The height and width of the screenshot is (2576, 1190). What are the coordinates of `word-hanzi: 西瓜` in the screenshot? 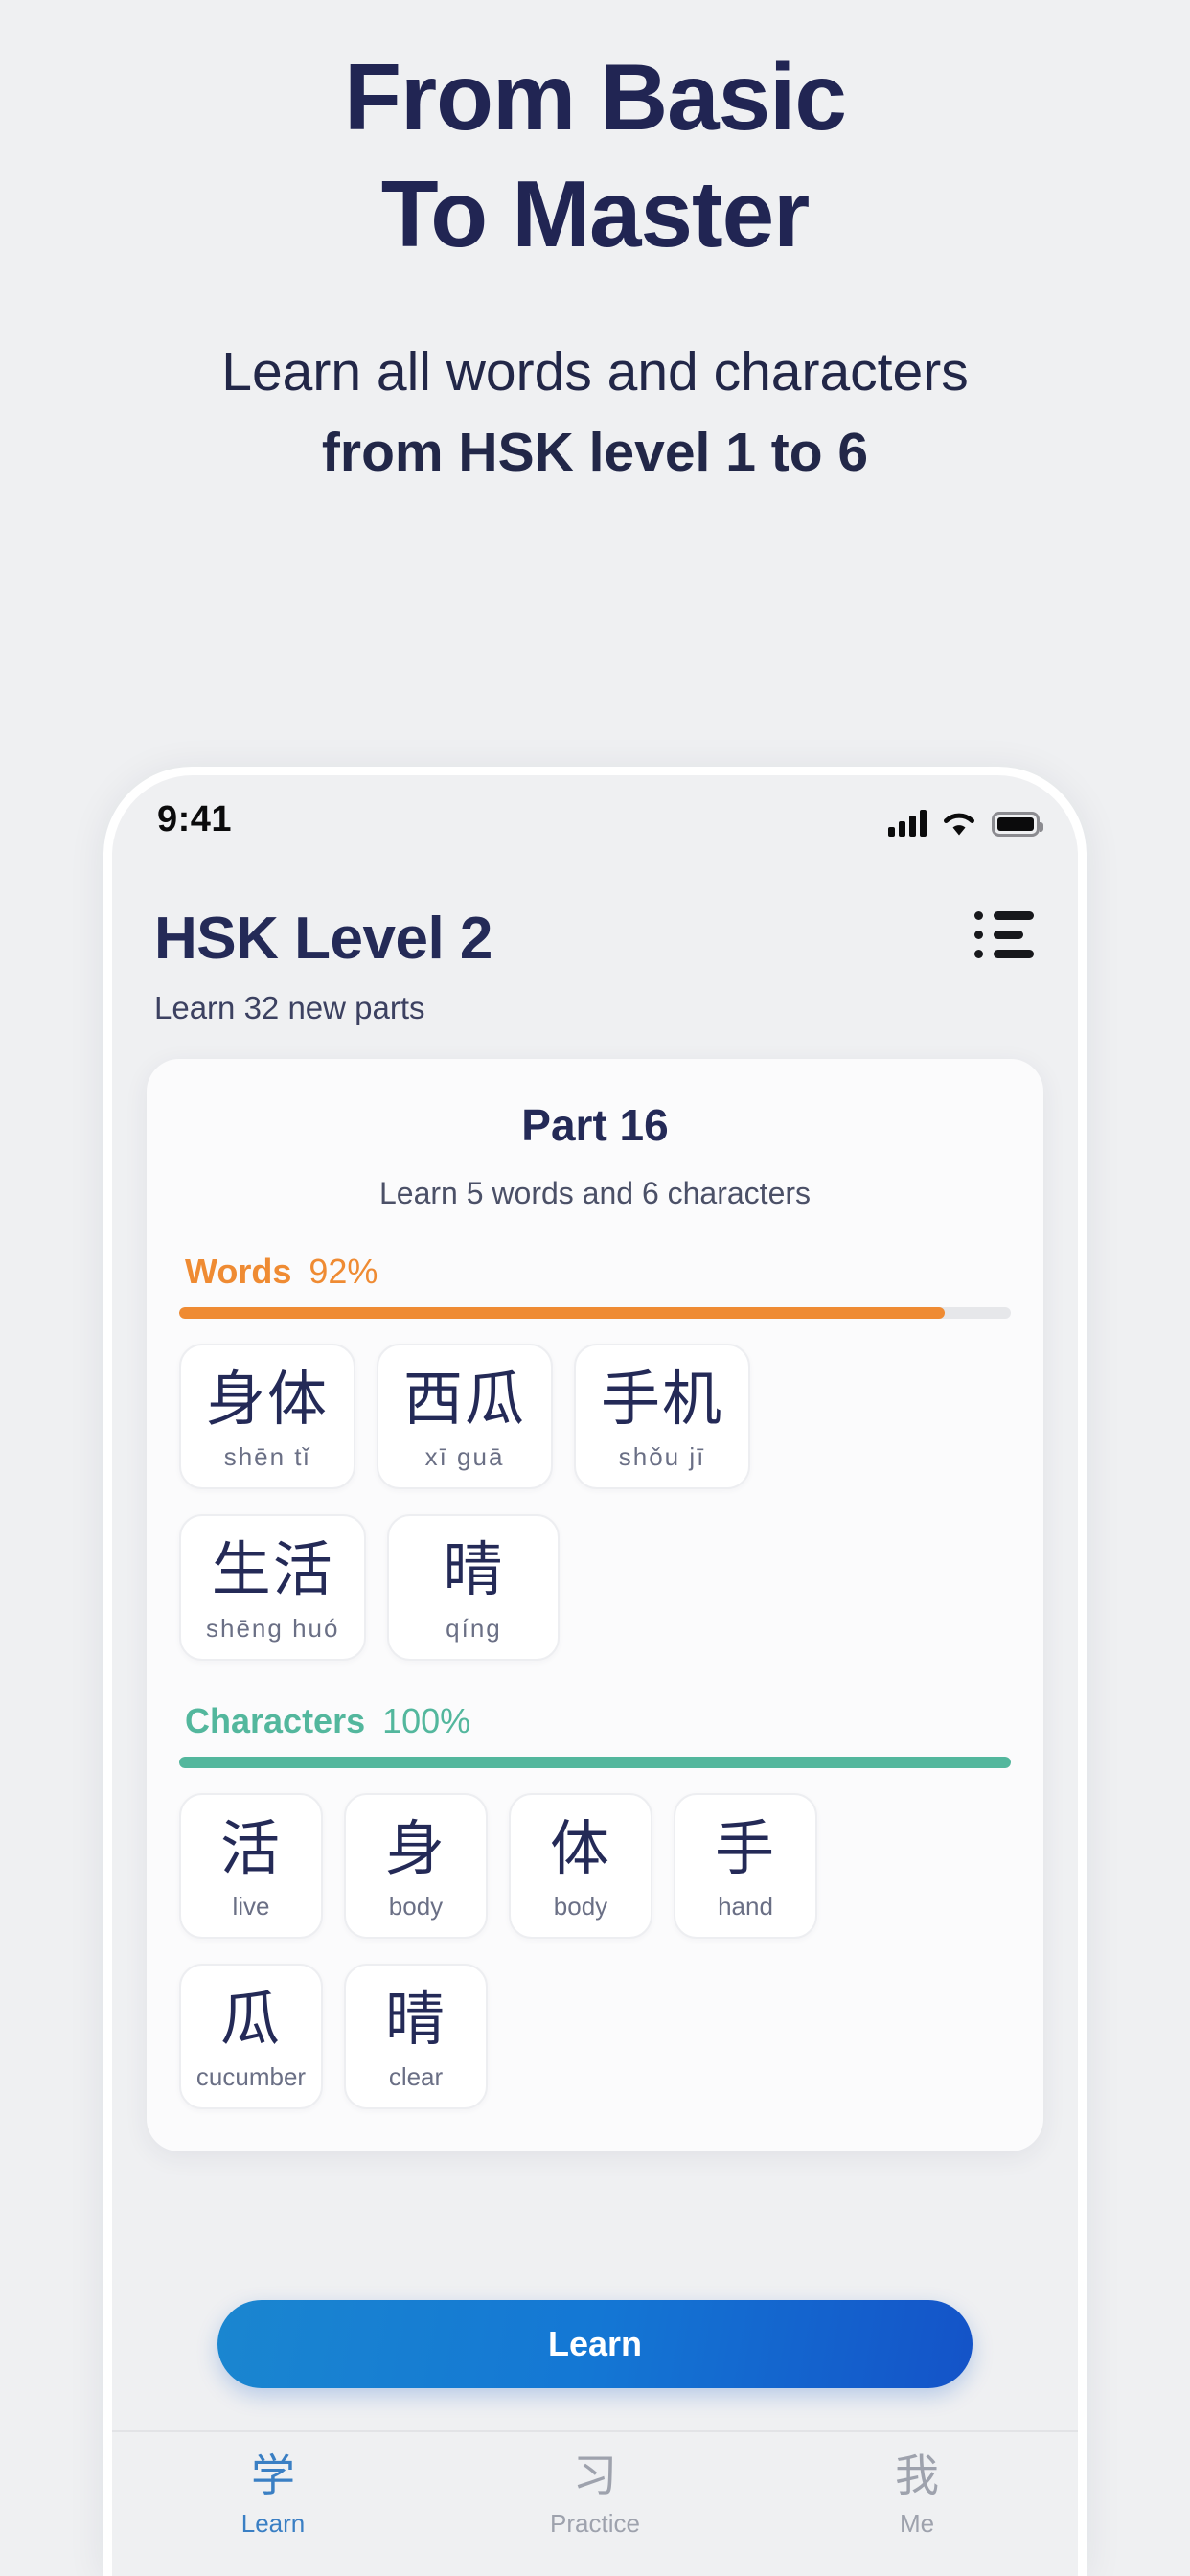 It's located at (465, 1399).